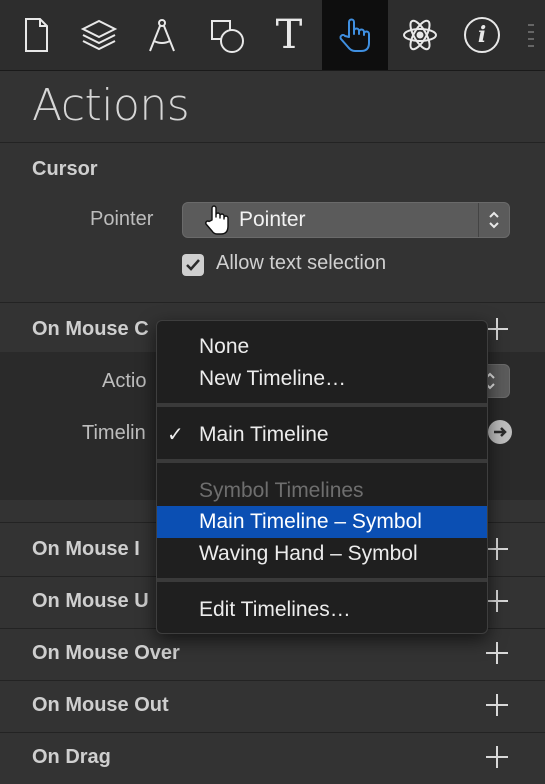 The image size is (545, 784). I want to click on pointer-label: Pointer, so click(122, 219).